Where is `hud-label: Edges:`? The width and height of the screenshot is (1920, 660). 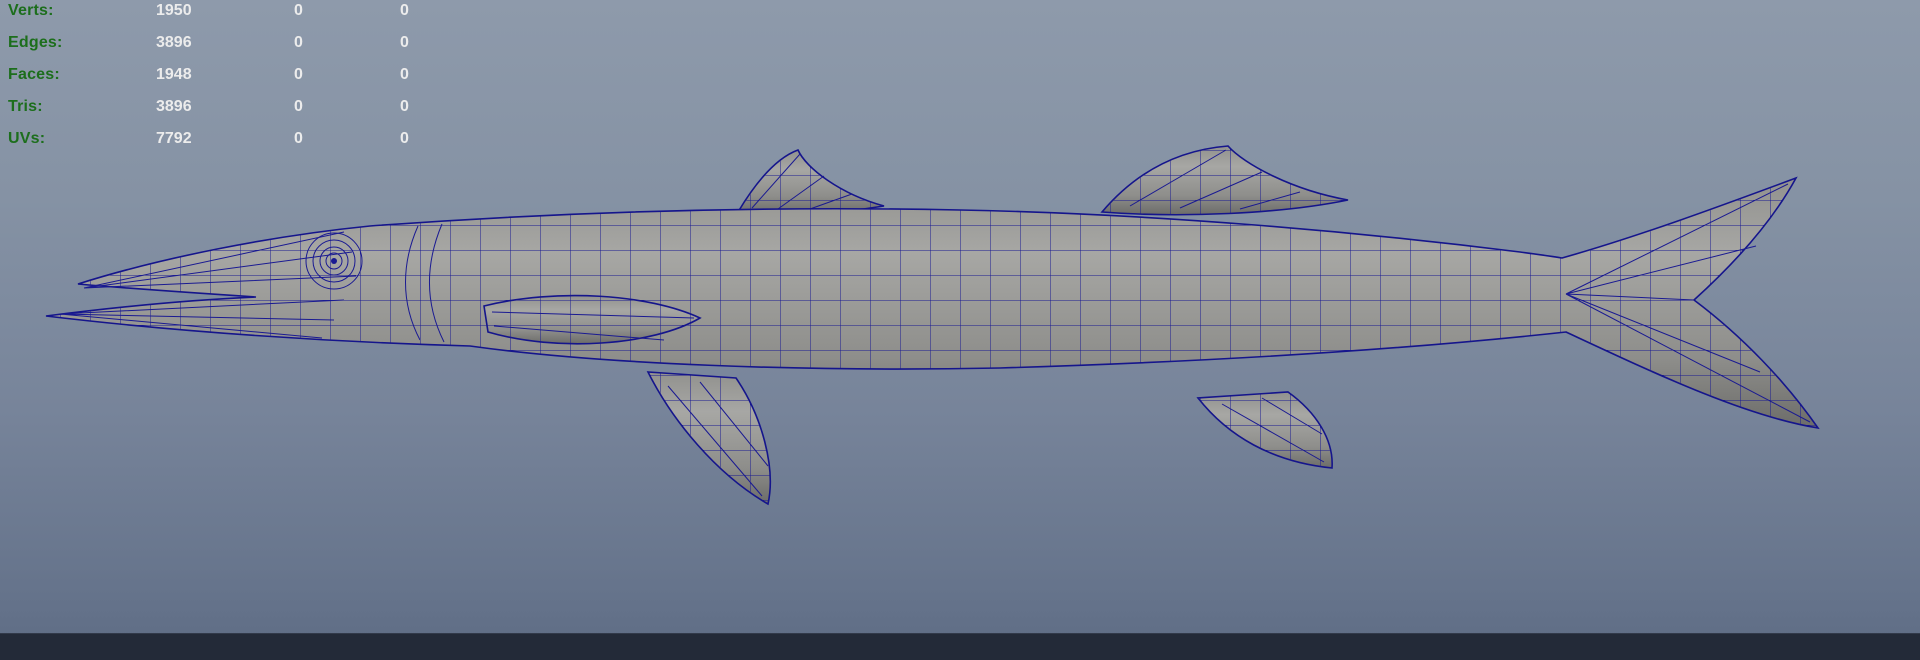
hud-label: Edges: is located at coordinates (35, 42).